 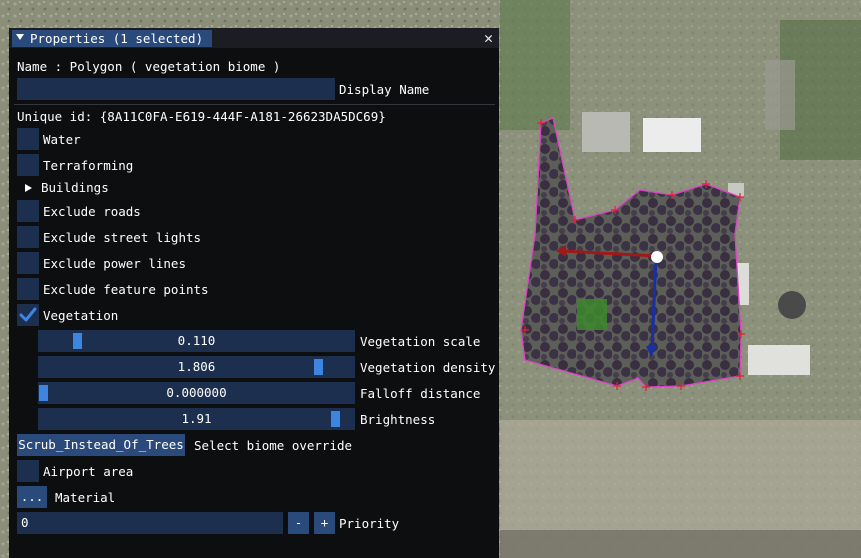 I want to click on exclude-street-lights-checkbox, so click(x=28, y=237).